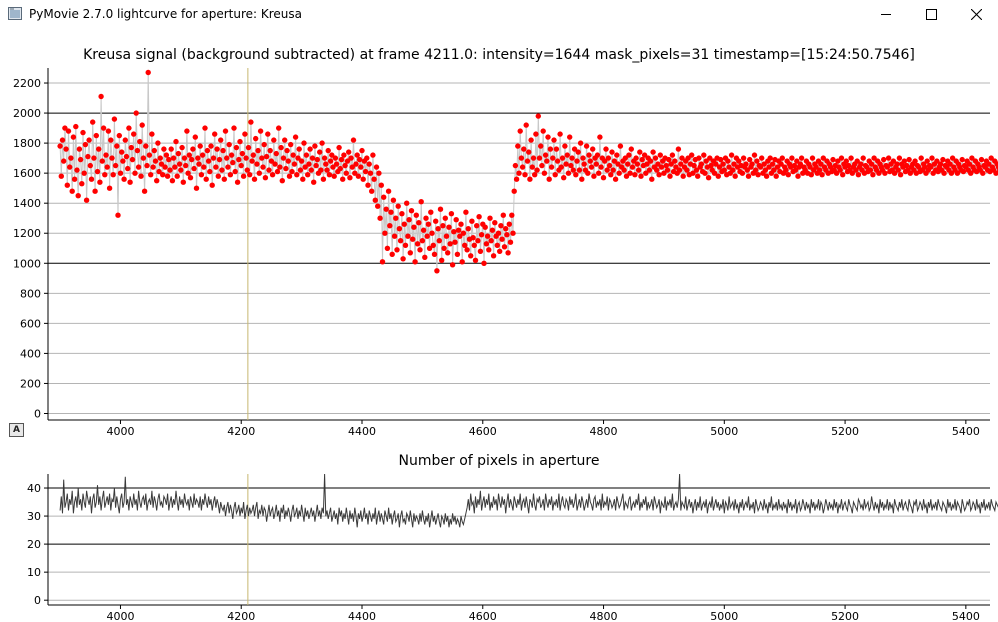 Image resolution: width=998 pixels, height=622 pixels. Describe the element at coordinates (604, 616) in the screenshot. I see `x-tick-label: 4800` at that location.